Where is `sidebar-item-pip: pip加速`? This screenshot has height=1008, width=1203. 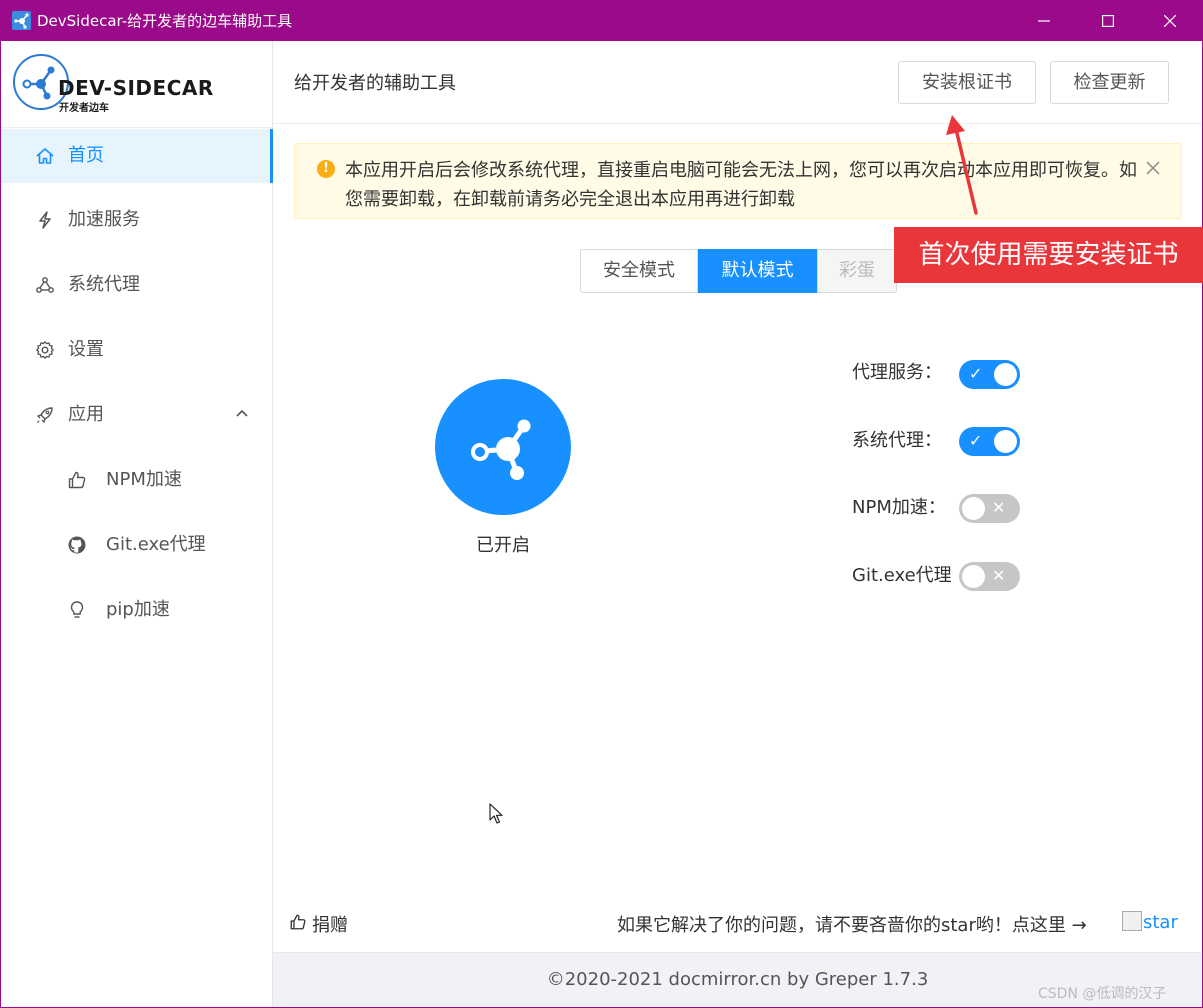
sidebar-item-pip: pip加速 is located at coordinates (136, 610).